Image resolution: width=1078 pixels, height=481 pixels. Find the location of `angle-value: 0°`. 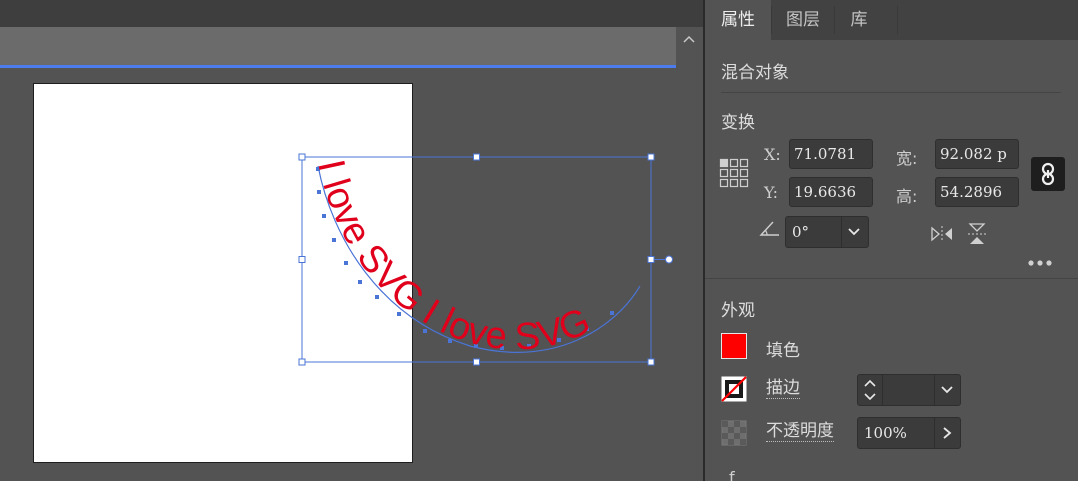

angle-value: 0° is located at coordinates (801, 232).